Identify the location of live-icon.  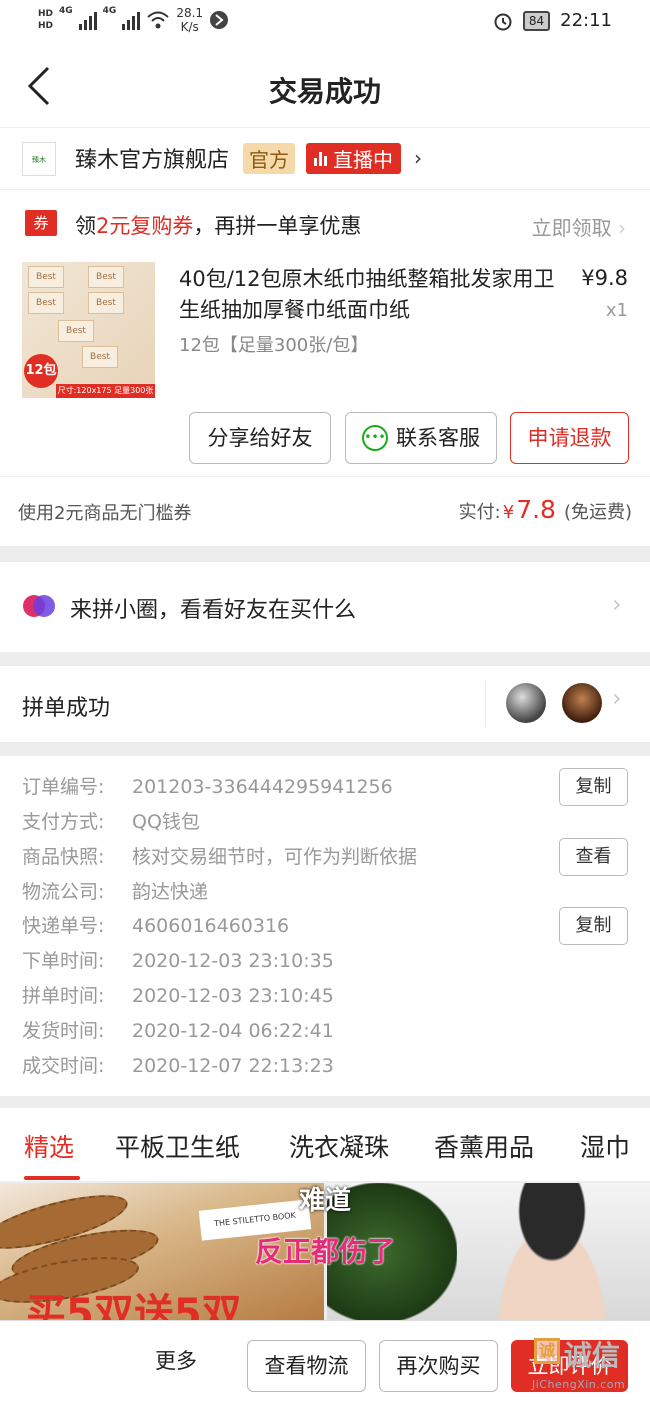
(320, 158).